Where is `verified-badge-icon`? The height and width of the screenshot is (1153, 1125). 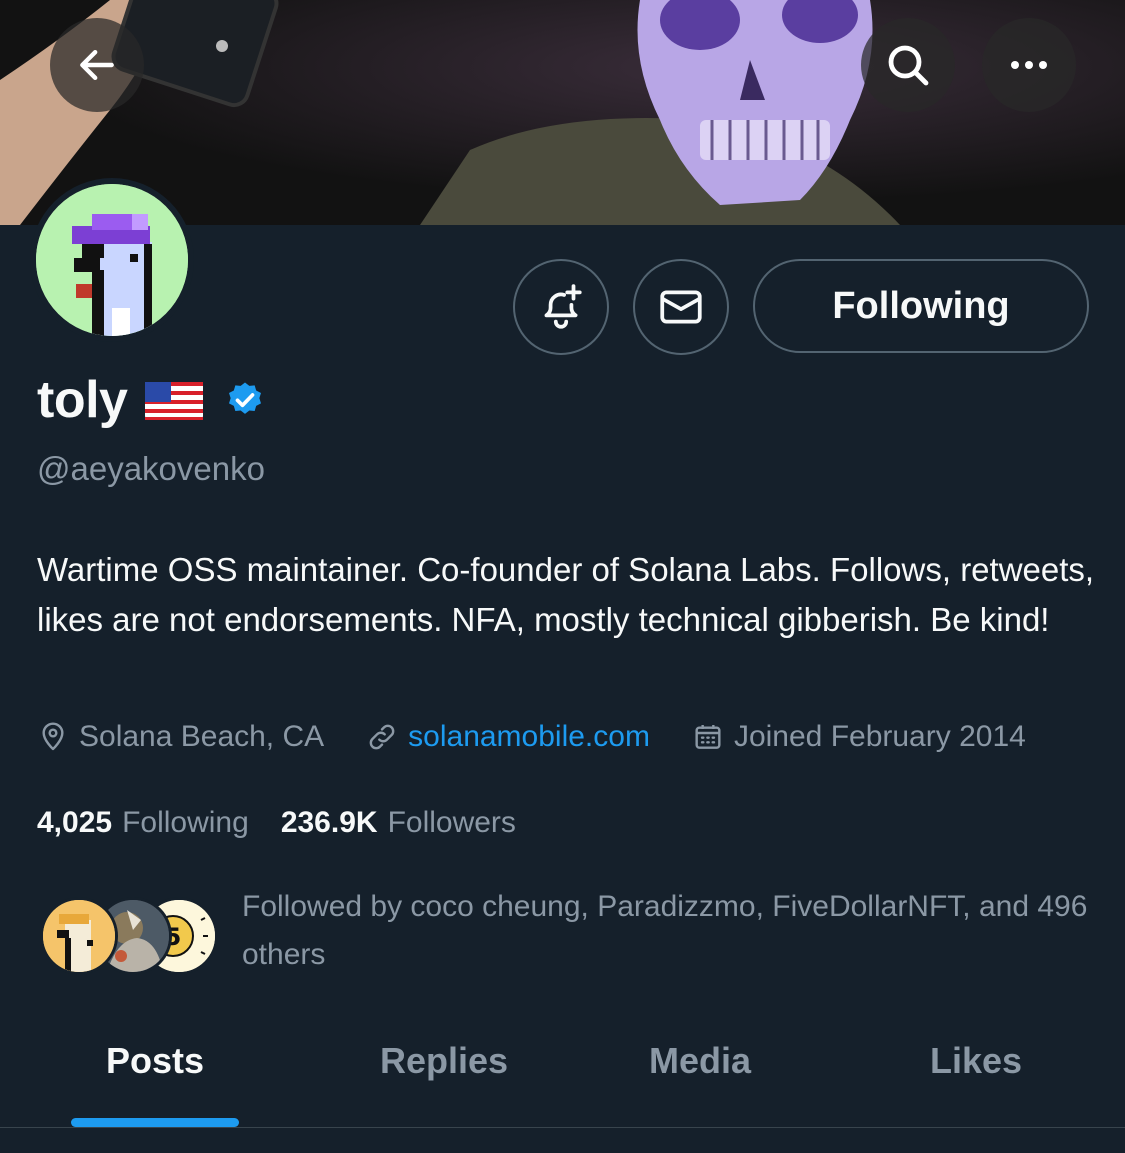
verified-badge-icon is located at coordinates (245, 400).